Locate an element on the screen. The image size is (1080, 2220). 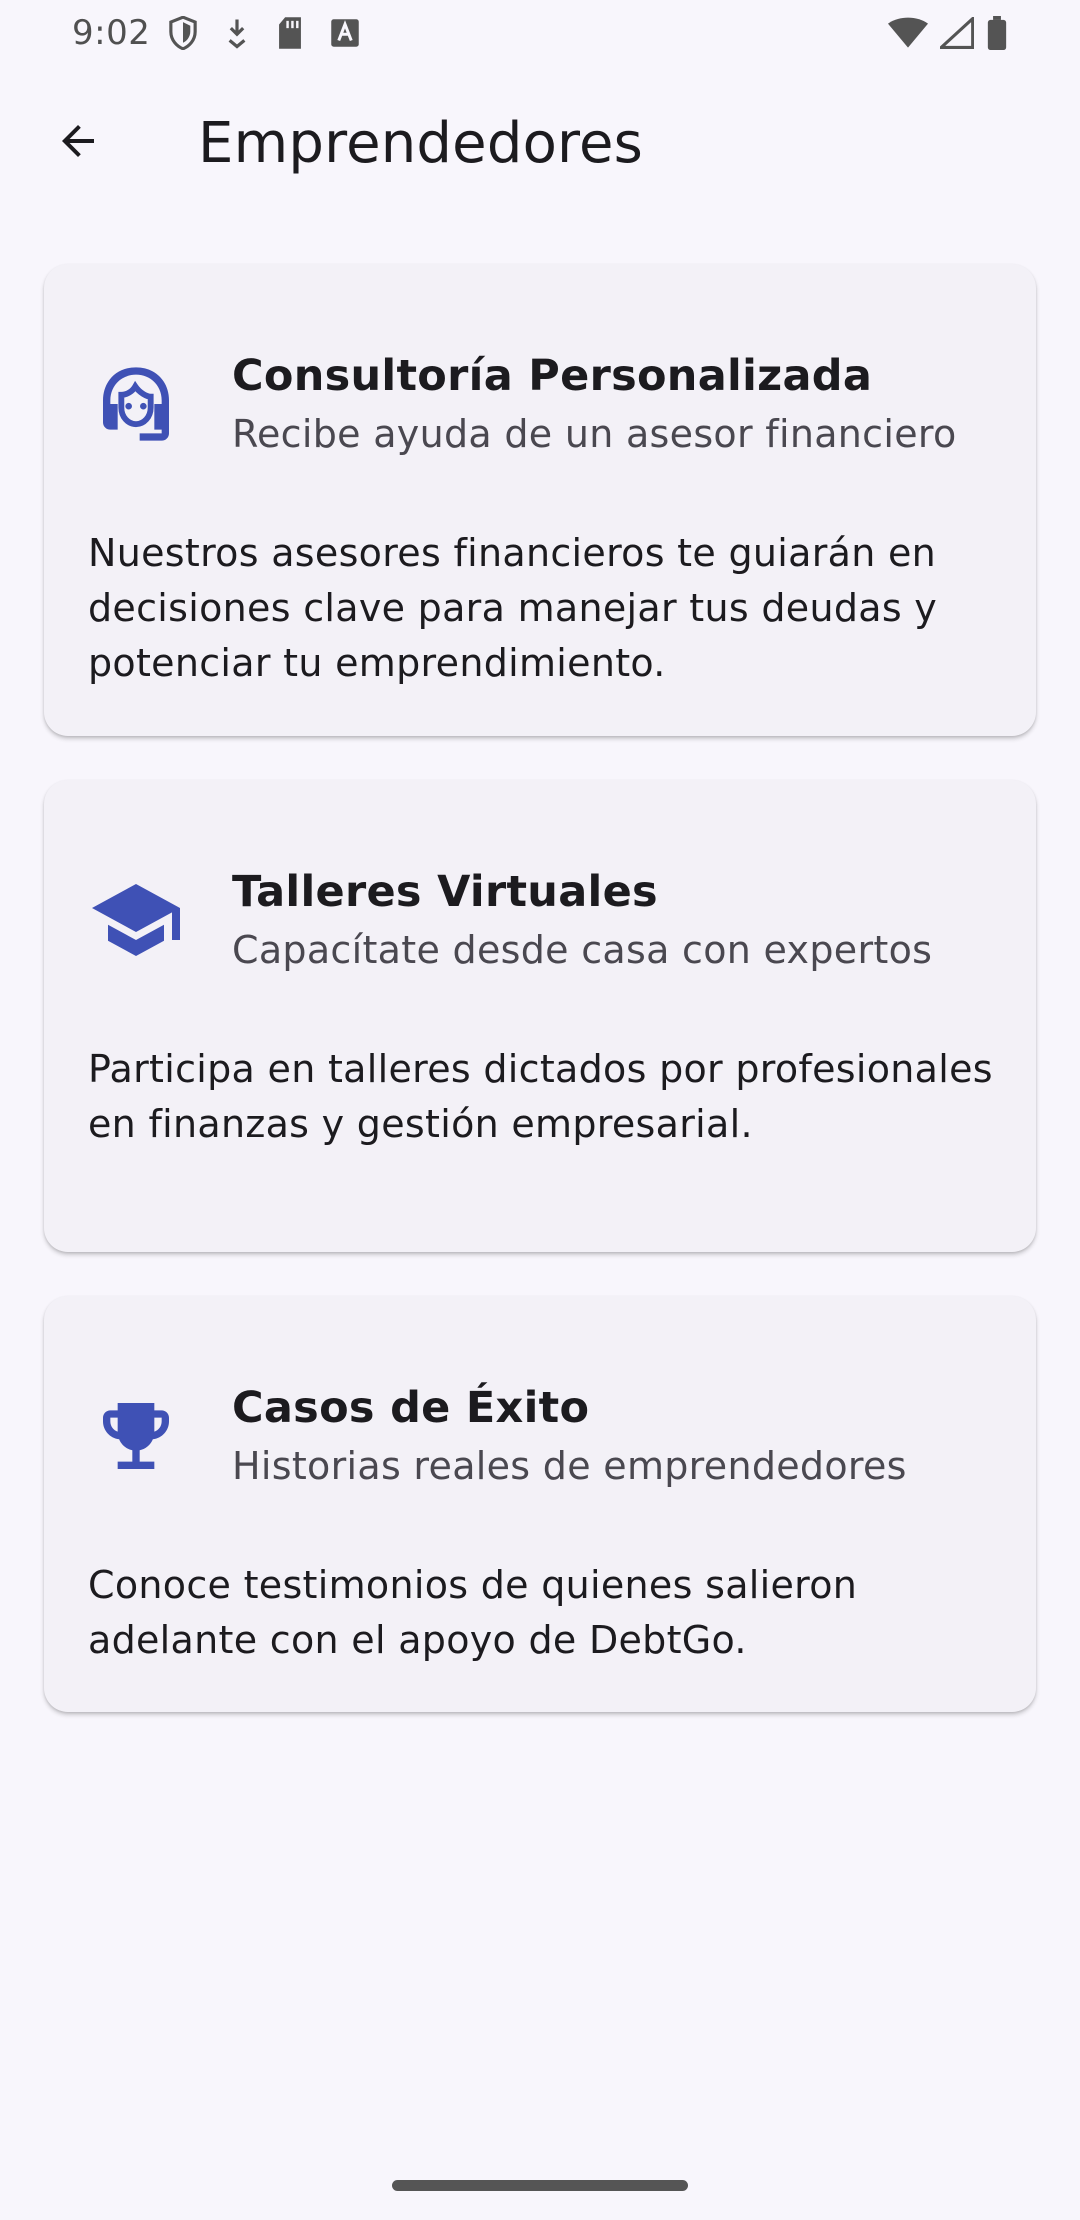
card-title: Talleres Virtuales is located at coordinates (445, 892).